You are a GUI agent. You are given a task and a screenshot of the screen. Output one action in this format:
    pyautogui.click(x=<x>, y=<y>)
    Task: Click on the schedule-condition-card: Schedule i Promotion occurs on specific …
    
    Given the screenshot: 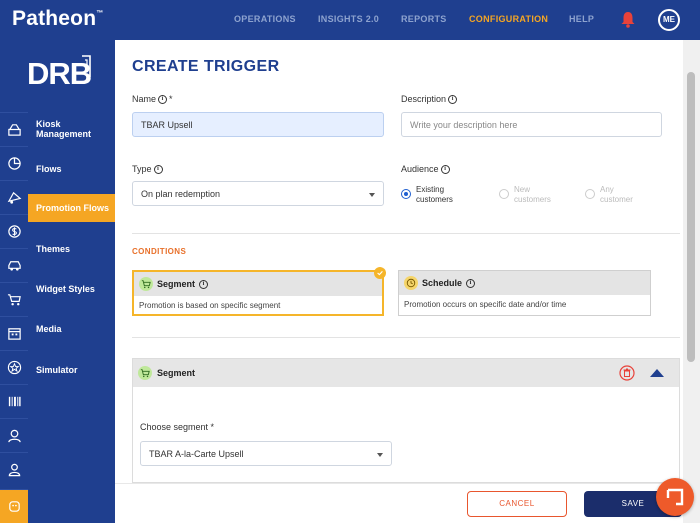 What is the action you would take?
    pyautogui.click(x=524, y=293)
    